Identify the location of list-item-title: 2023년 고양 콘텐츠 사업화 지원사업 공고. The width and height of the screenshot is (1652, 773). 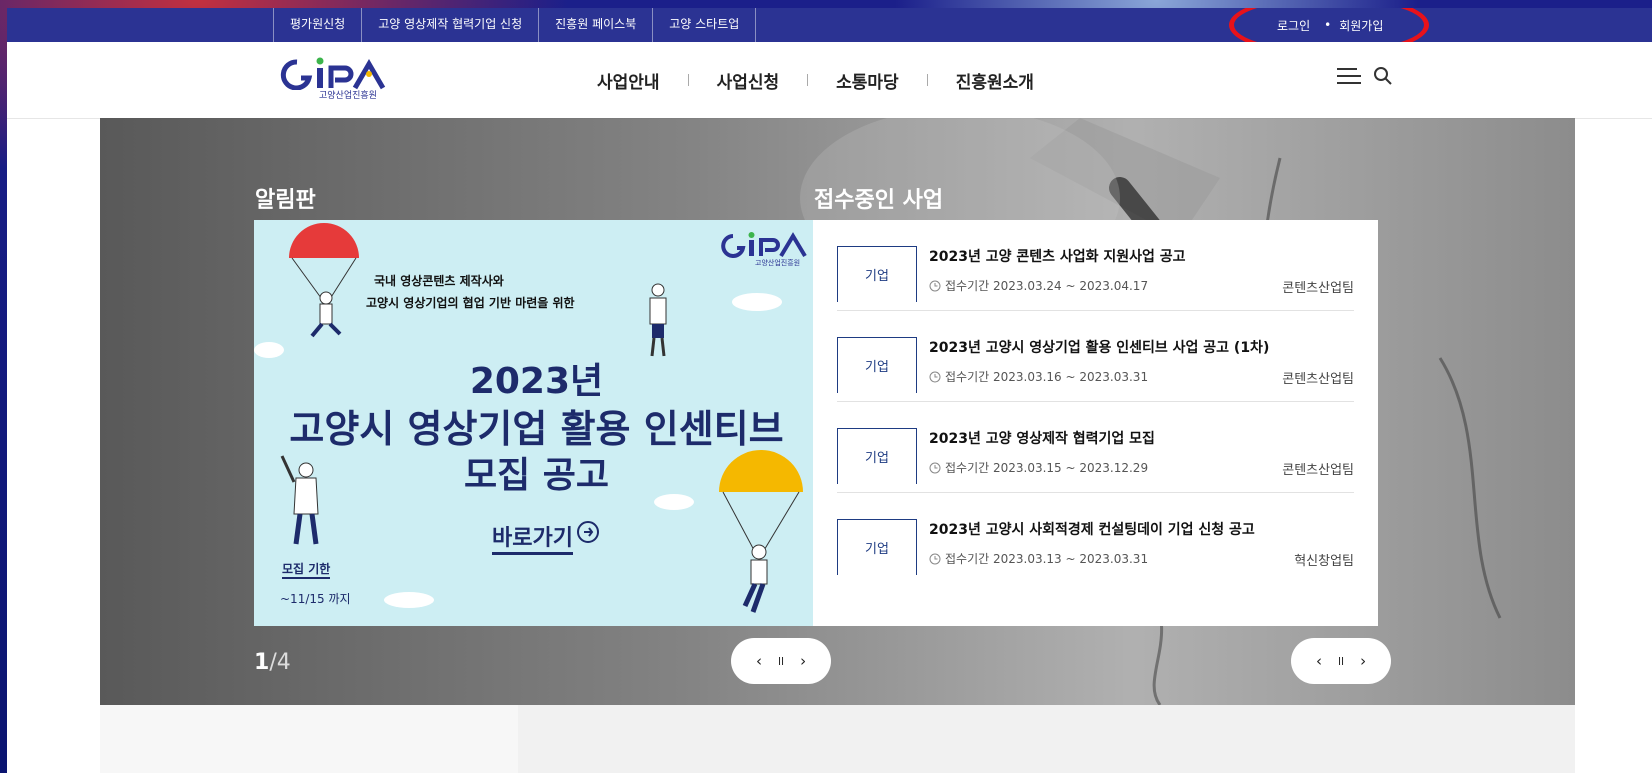
(1057, 256).